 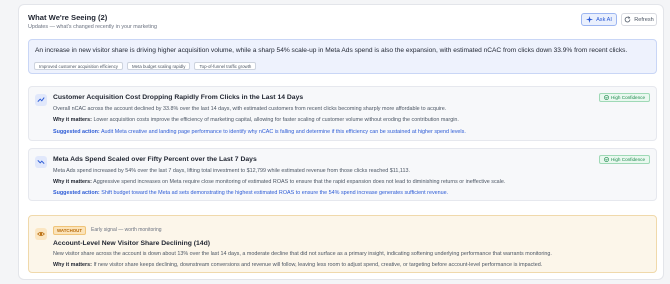 I want to click on refresh-label: Refresh, so click(x=644, y=19).